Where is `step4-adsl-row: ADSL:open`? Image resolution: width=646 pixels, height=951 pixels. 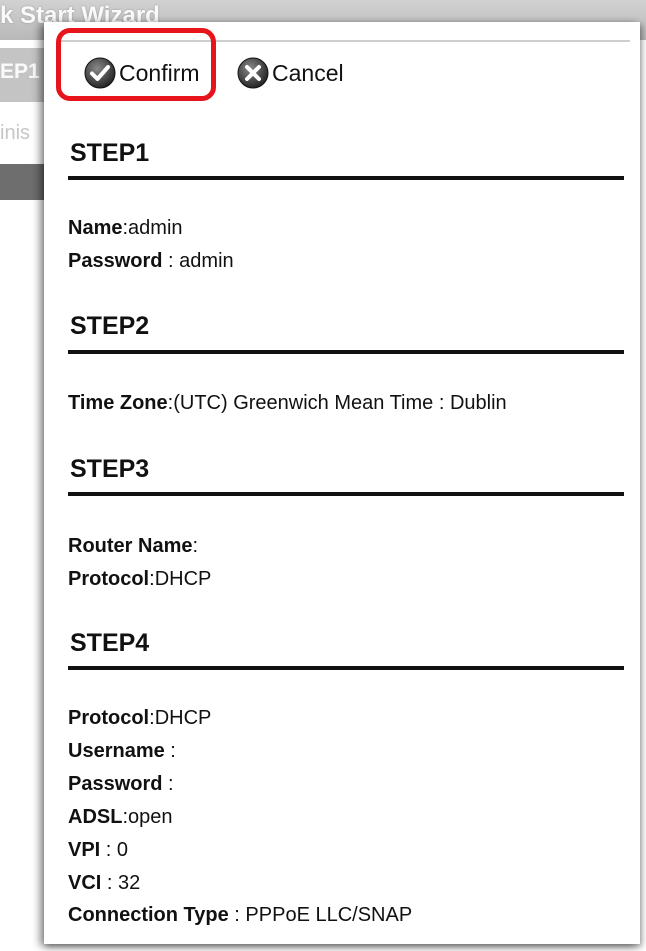
step4-adsl-row: ADSL:open is located at coordinates (120, 817).